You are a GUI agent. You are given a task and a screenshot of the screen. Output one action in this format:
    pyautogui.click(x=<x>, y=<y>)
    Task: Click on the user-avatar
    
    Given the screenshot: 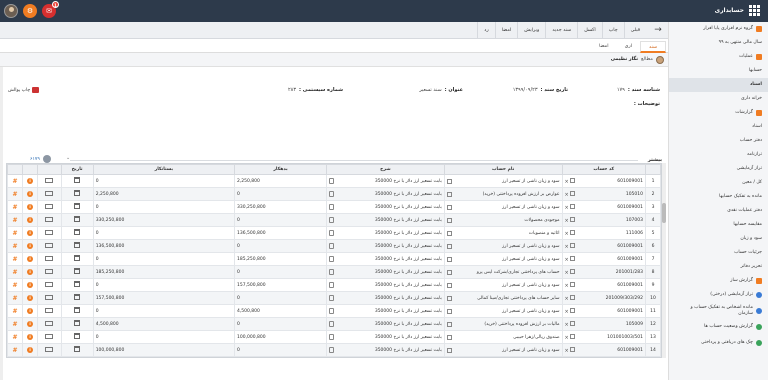 What is the action you would take?
    pyautogui.click(x=11, y=11)
    